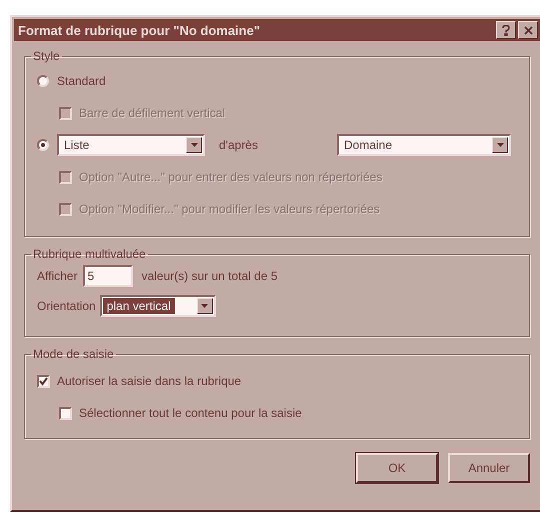  I want to click on help-icon, so click(506, 30).